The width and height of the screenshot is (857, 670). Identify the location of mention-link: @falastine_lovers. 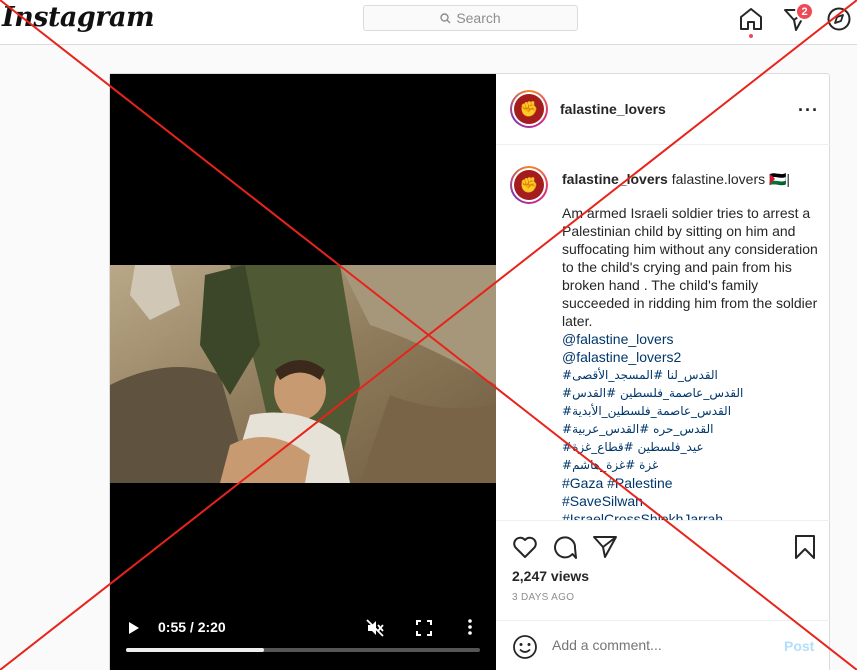
(693, 339).